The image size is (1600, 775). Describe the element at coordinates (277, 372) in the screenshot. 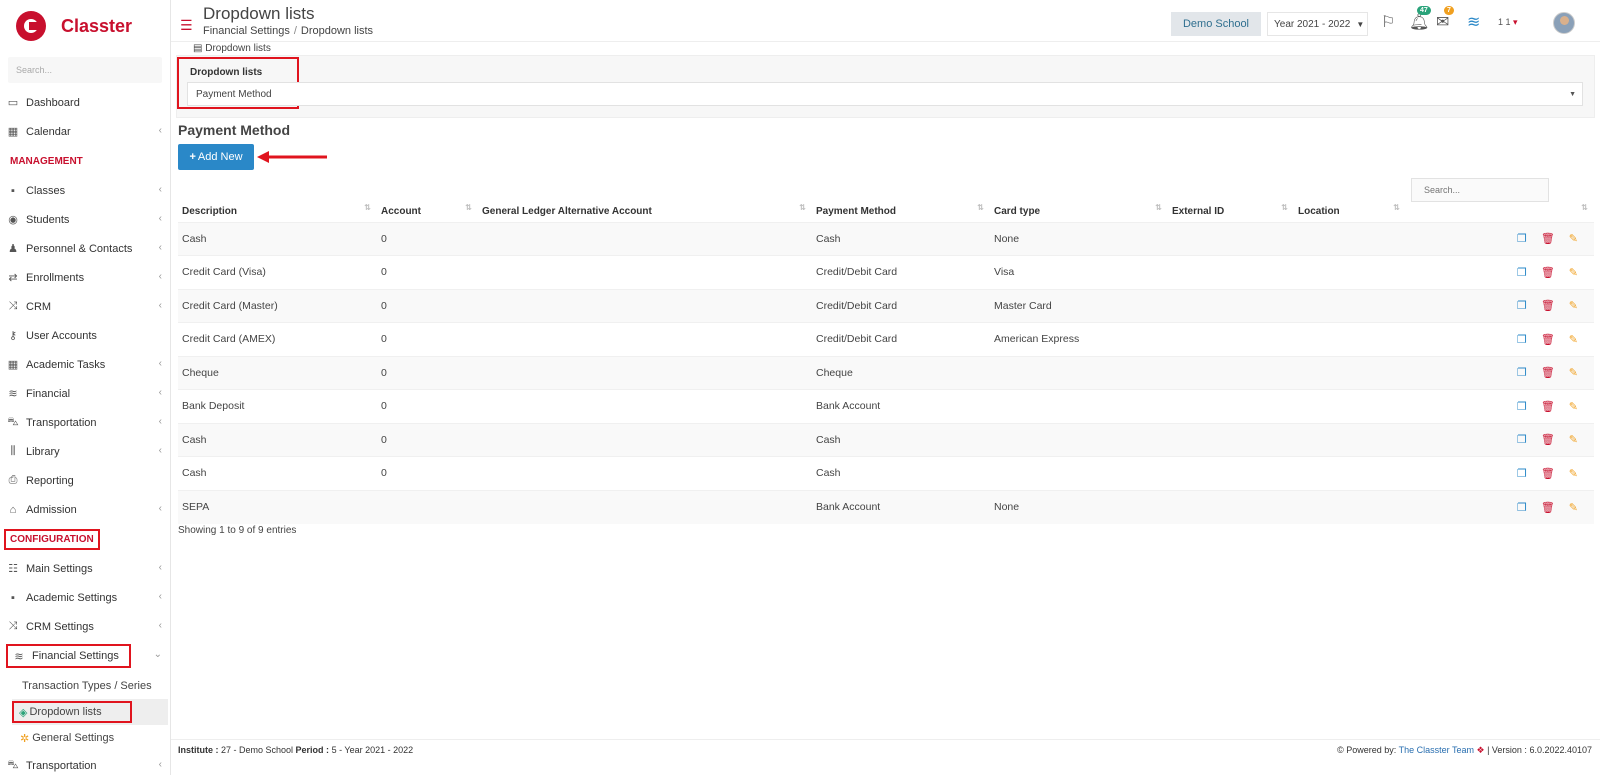

I see `table-cell: Cheque` at that location.